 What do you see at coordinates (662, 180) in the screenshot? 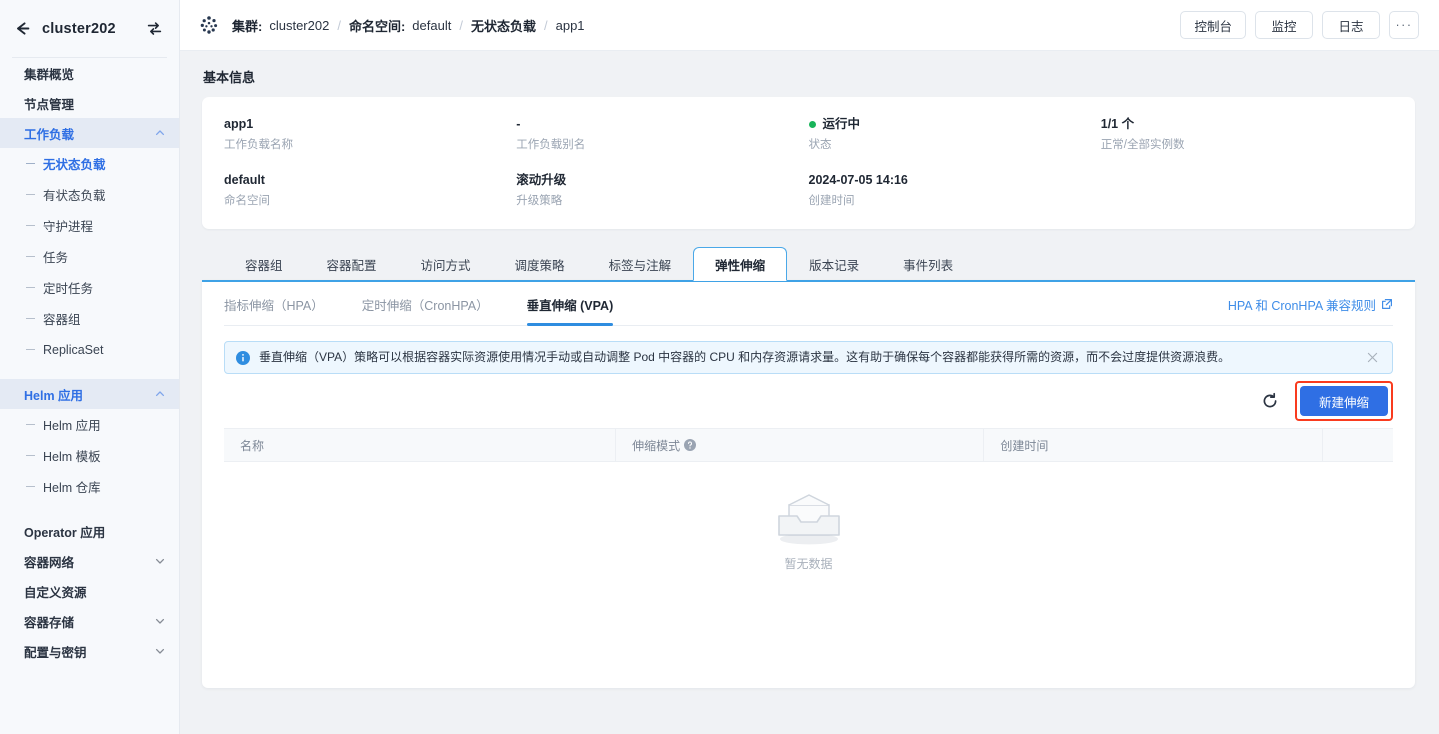
I see `info-field-value-wrap: 滚动升级` at bounding box center [662, 180].